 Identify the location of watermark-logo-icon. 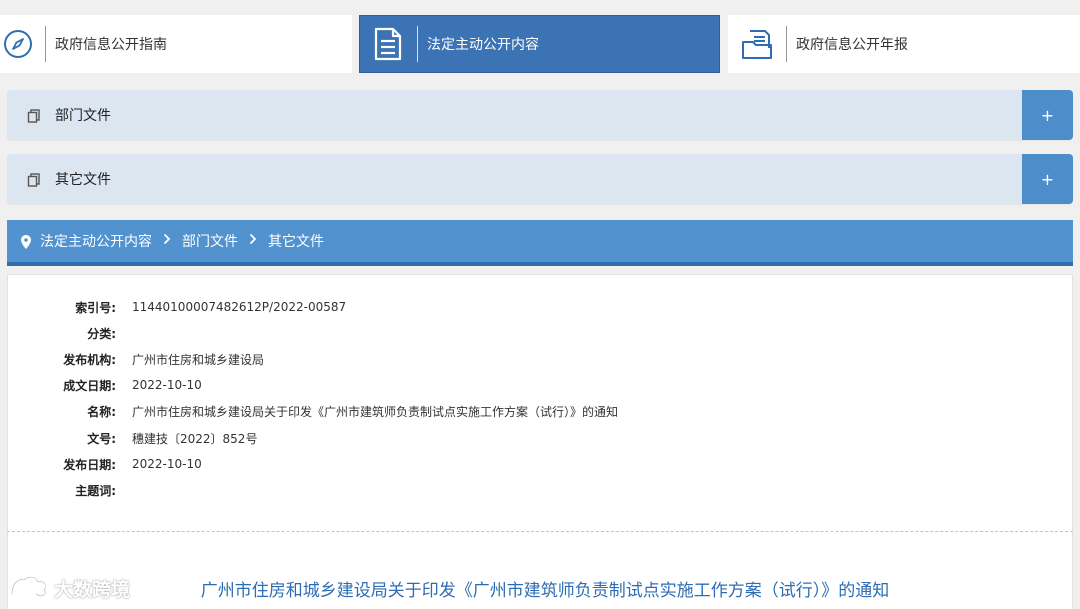
(29, 588).